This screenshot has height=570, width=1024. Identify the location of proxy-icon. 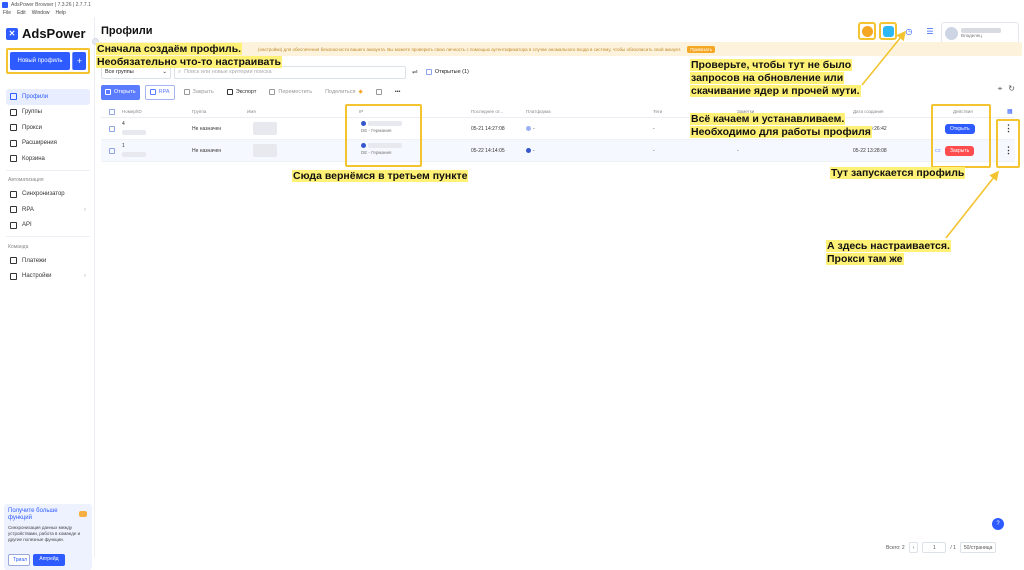
(13, 128).